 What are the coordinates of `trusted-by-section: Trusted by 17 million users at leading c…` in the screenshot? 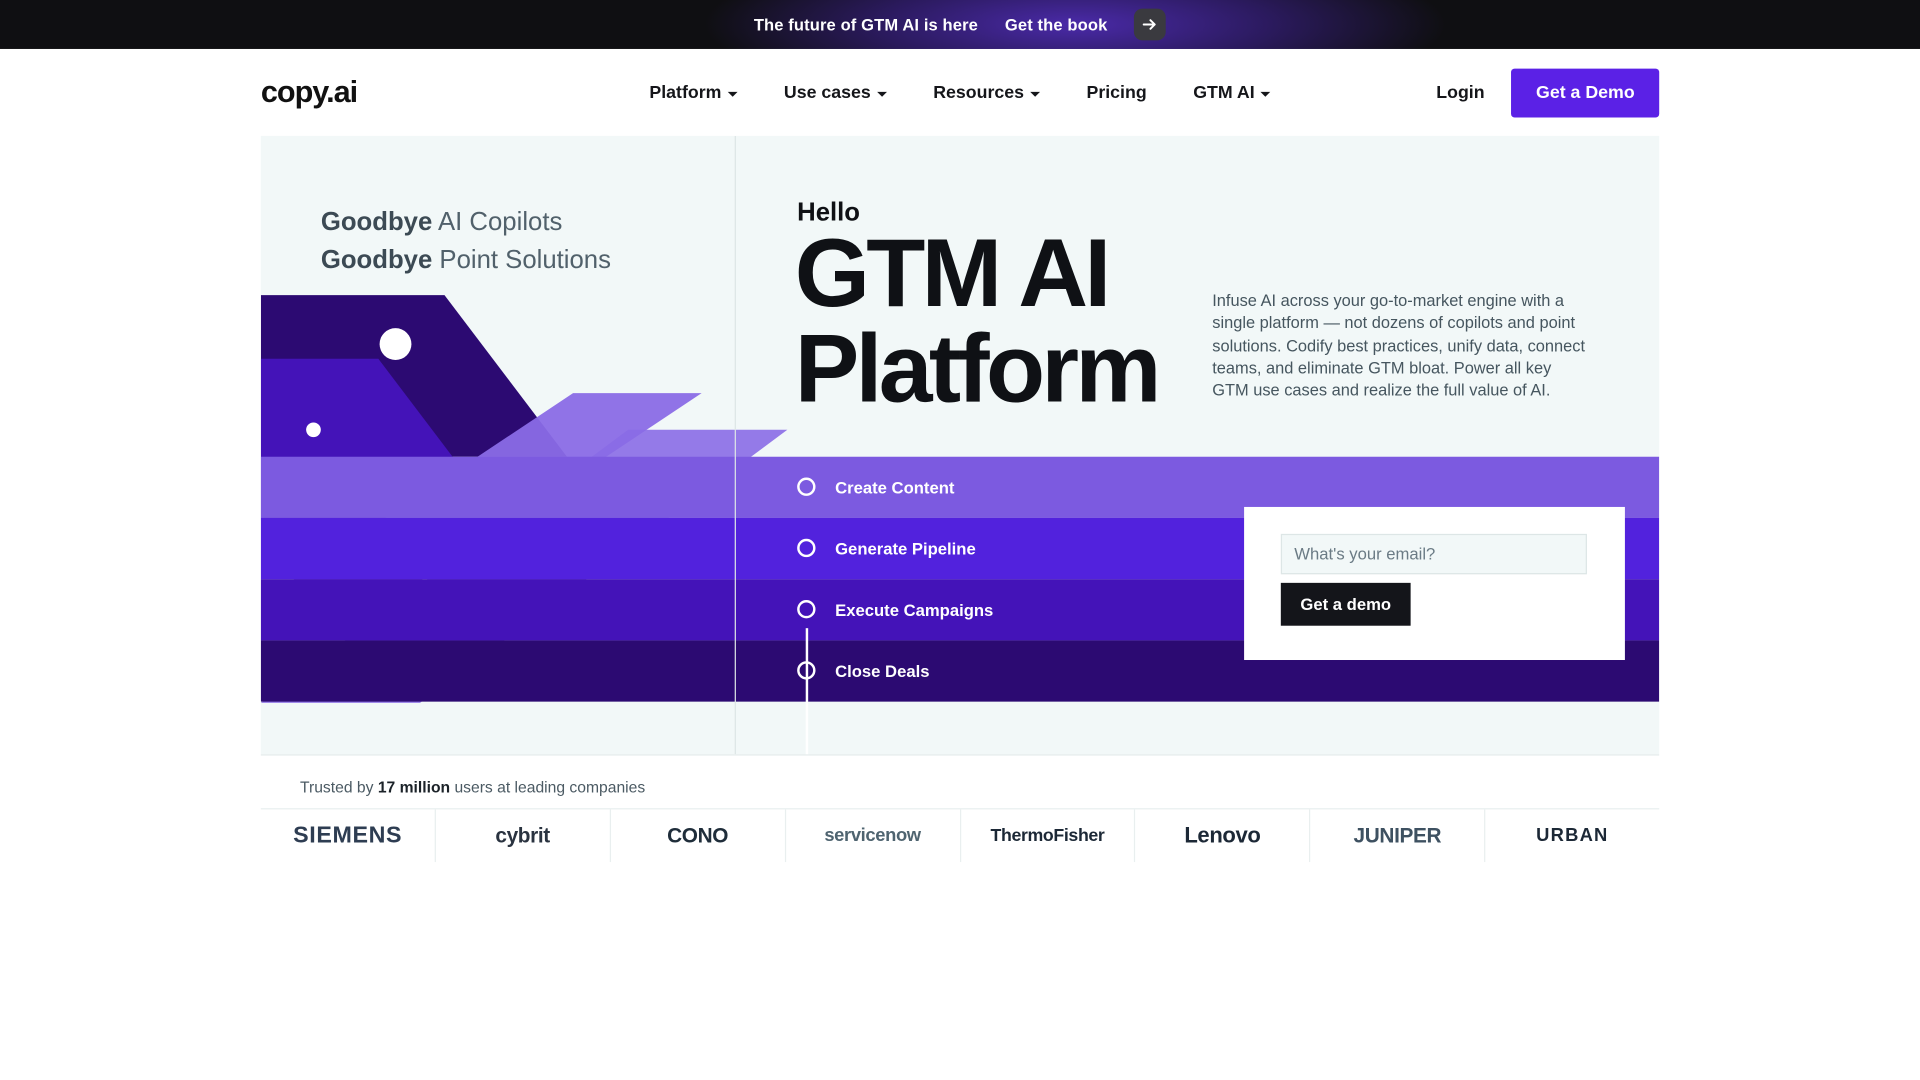 It's located at (960, 781).